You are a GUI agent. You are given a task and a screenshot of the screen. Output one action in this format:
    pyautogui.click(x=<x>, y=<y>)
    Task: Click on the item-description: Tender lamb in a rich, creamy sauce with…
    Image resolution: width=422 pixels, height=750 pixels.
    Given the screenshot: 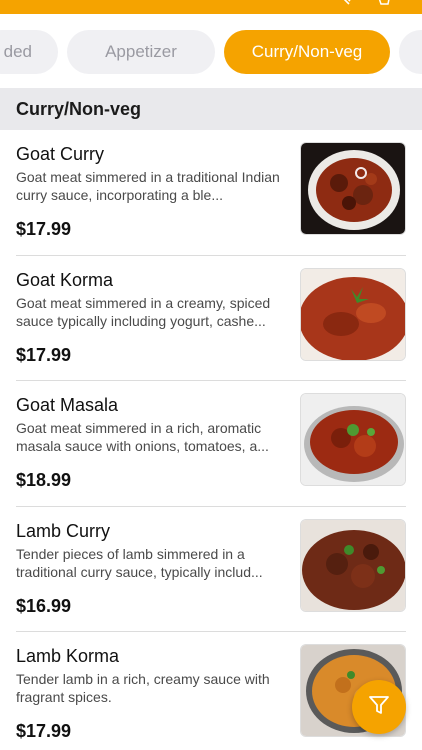 What is the action you would take?
    pyautogui.click(x=143, y=688)
    